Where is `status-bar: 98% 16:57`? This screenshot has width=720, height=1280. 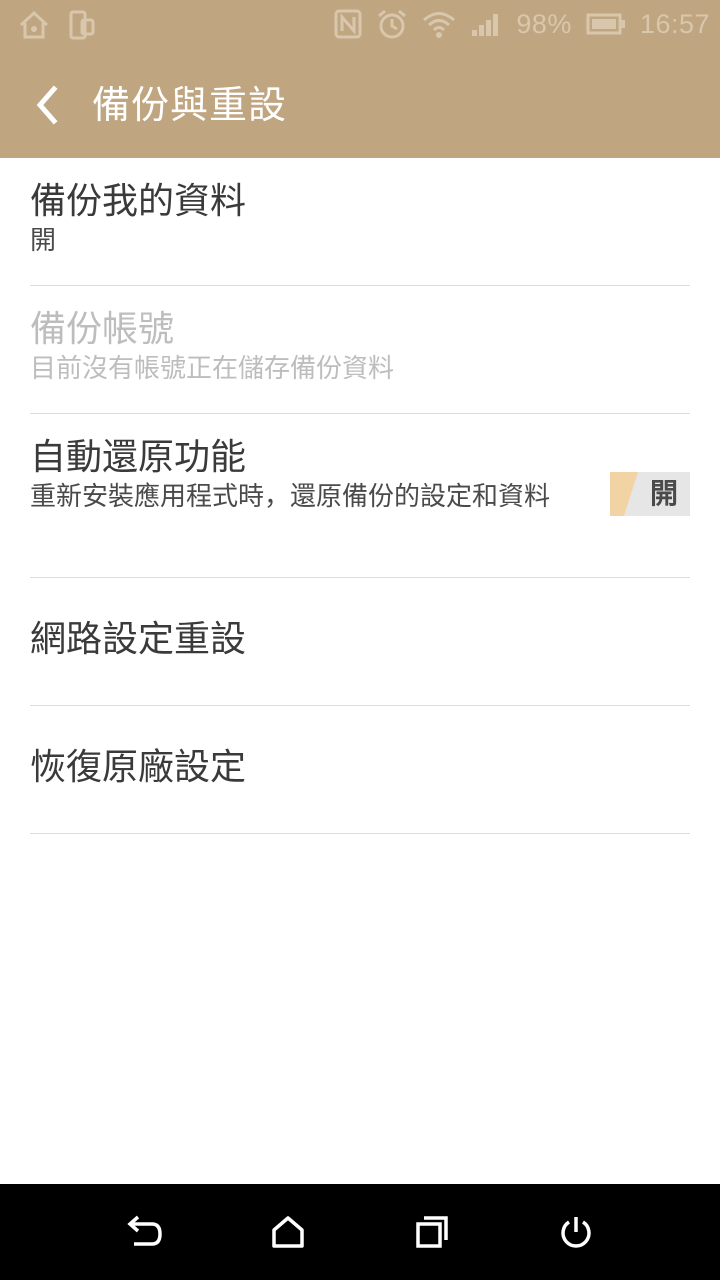
status-bar: 98% 16:57 is located at coordinates (360, 26).